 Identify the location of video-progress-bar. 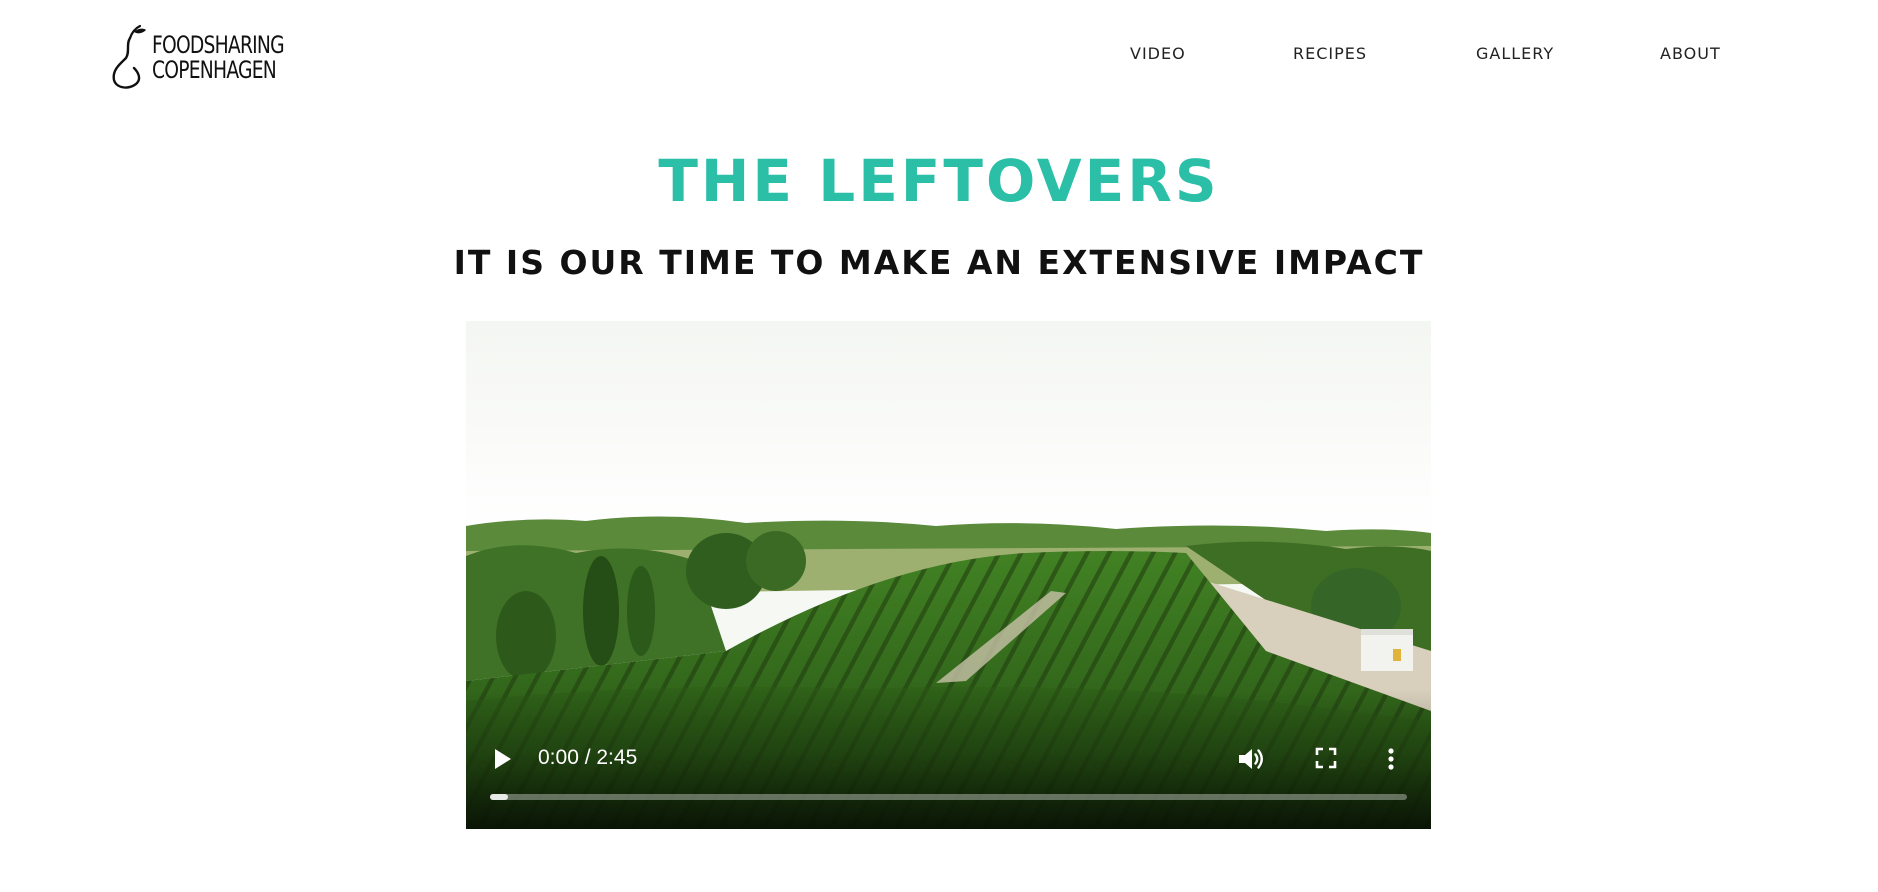
(948, 797).